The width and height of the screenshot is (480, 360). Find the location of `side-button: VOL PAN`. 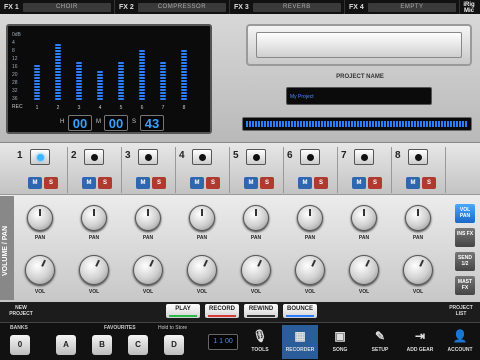

side-button: VOL PAN is located at coordinates (465, 213).